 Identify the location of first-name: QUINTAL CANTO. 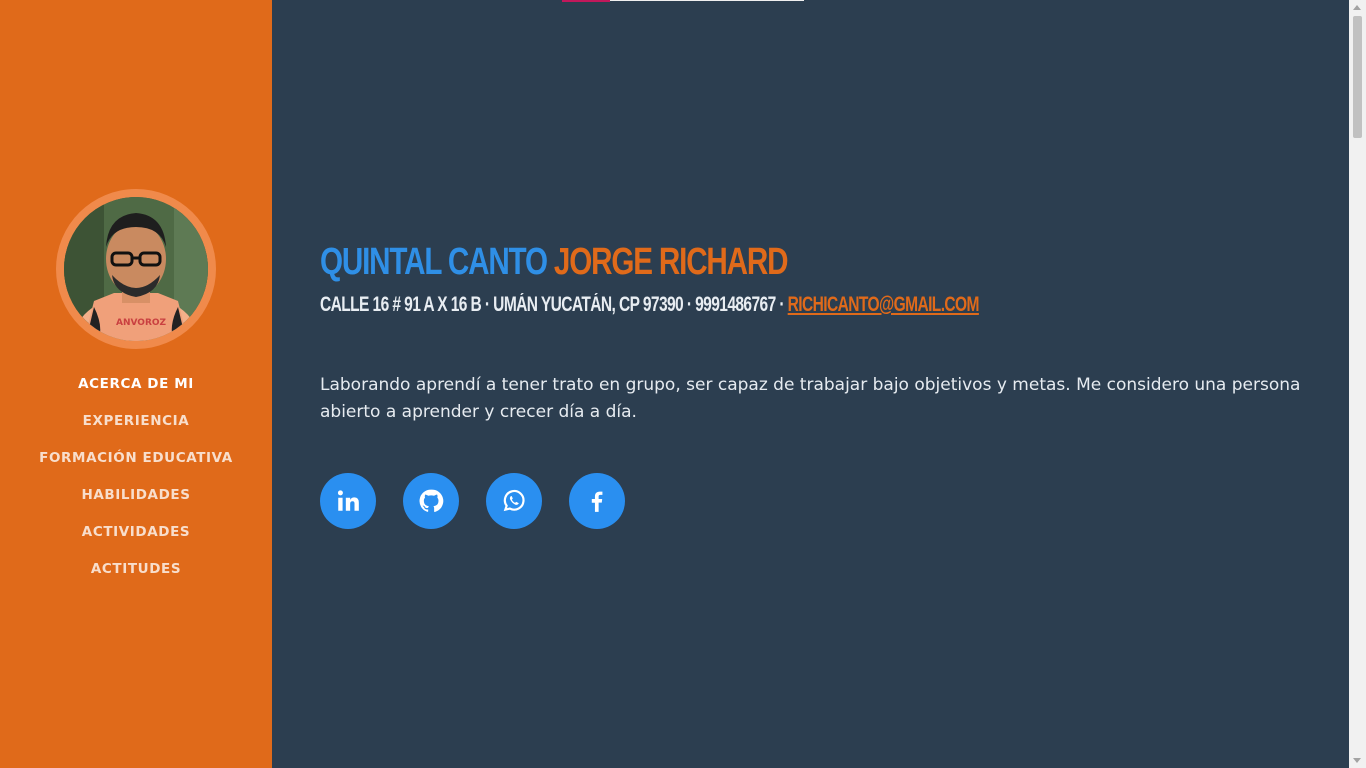
(434, 262).